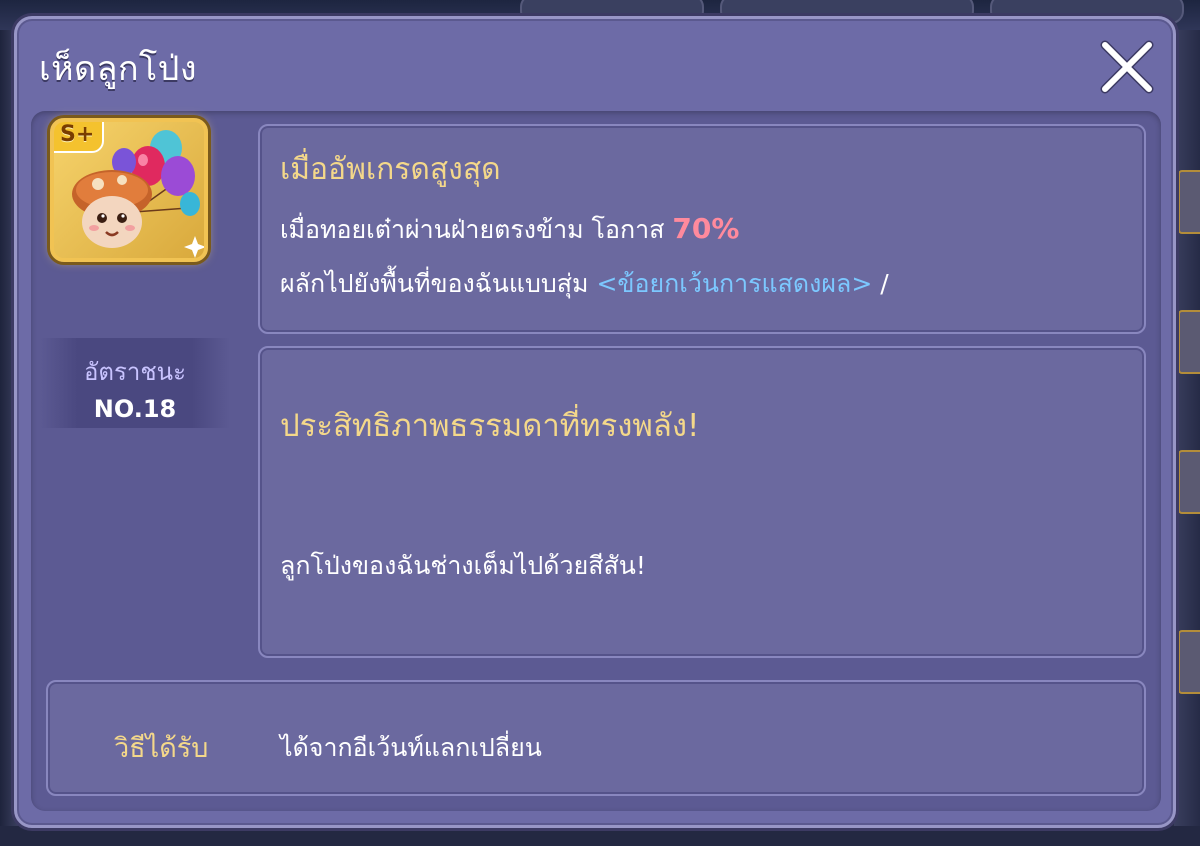 The image size is (1200, 846). What do you see at coordinates (129, 190) in the screenshot?
I see `item-card: S+` at bounding box center [129, 190].